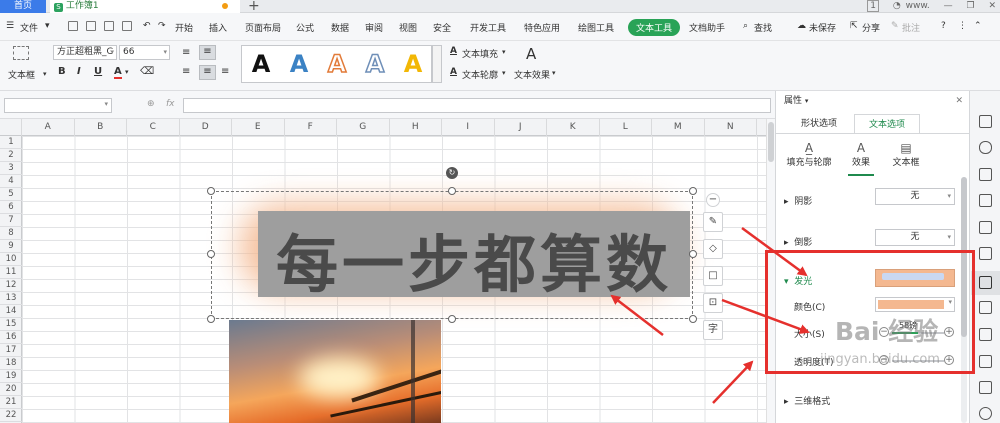 The height and width of the screenshot is (423, 1000). I want to click on user-avatar-icon: ◔, so click(897, 6).